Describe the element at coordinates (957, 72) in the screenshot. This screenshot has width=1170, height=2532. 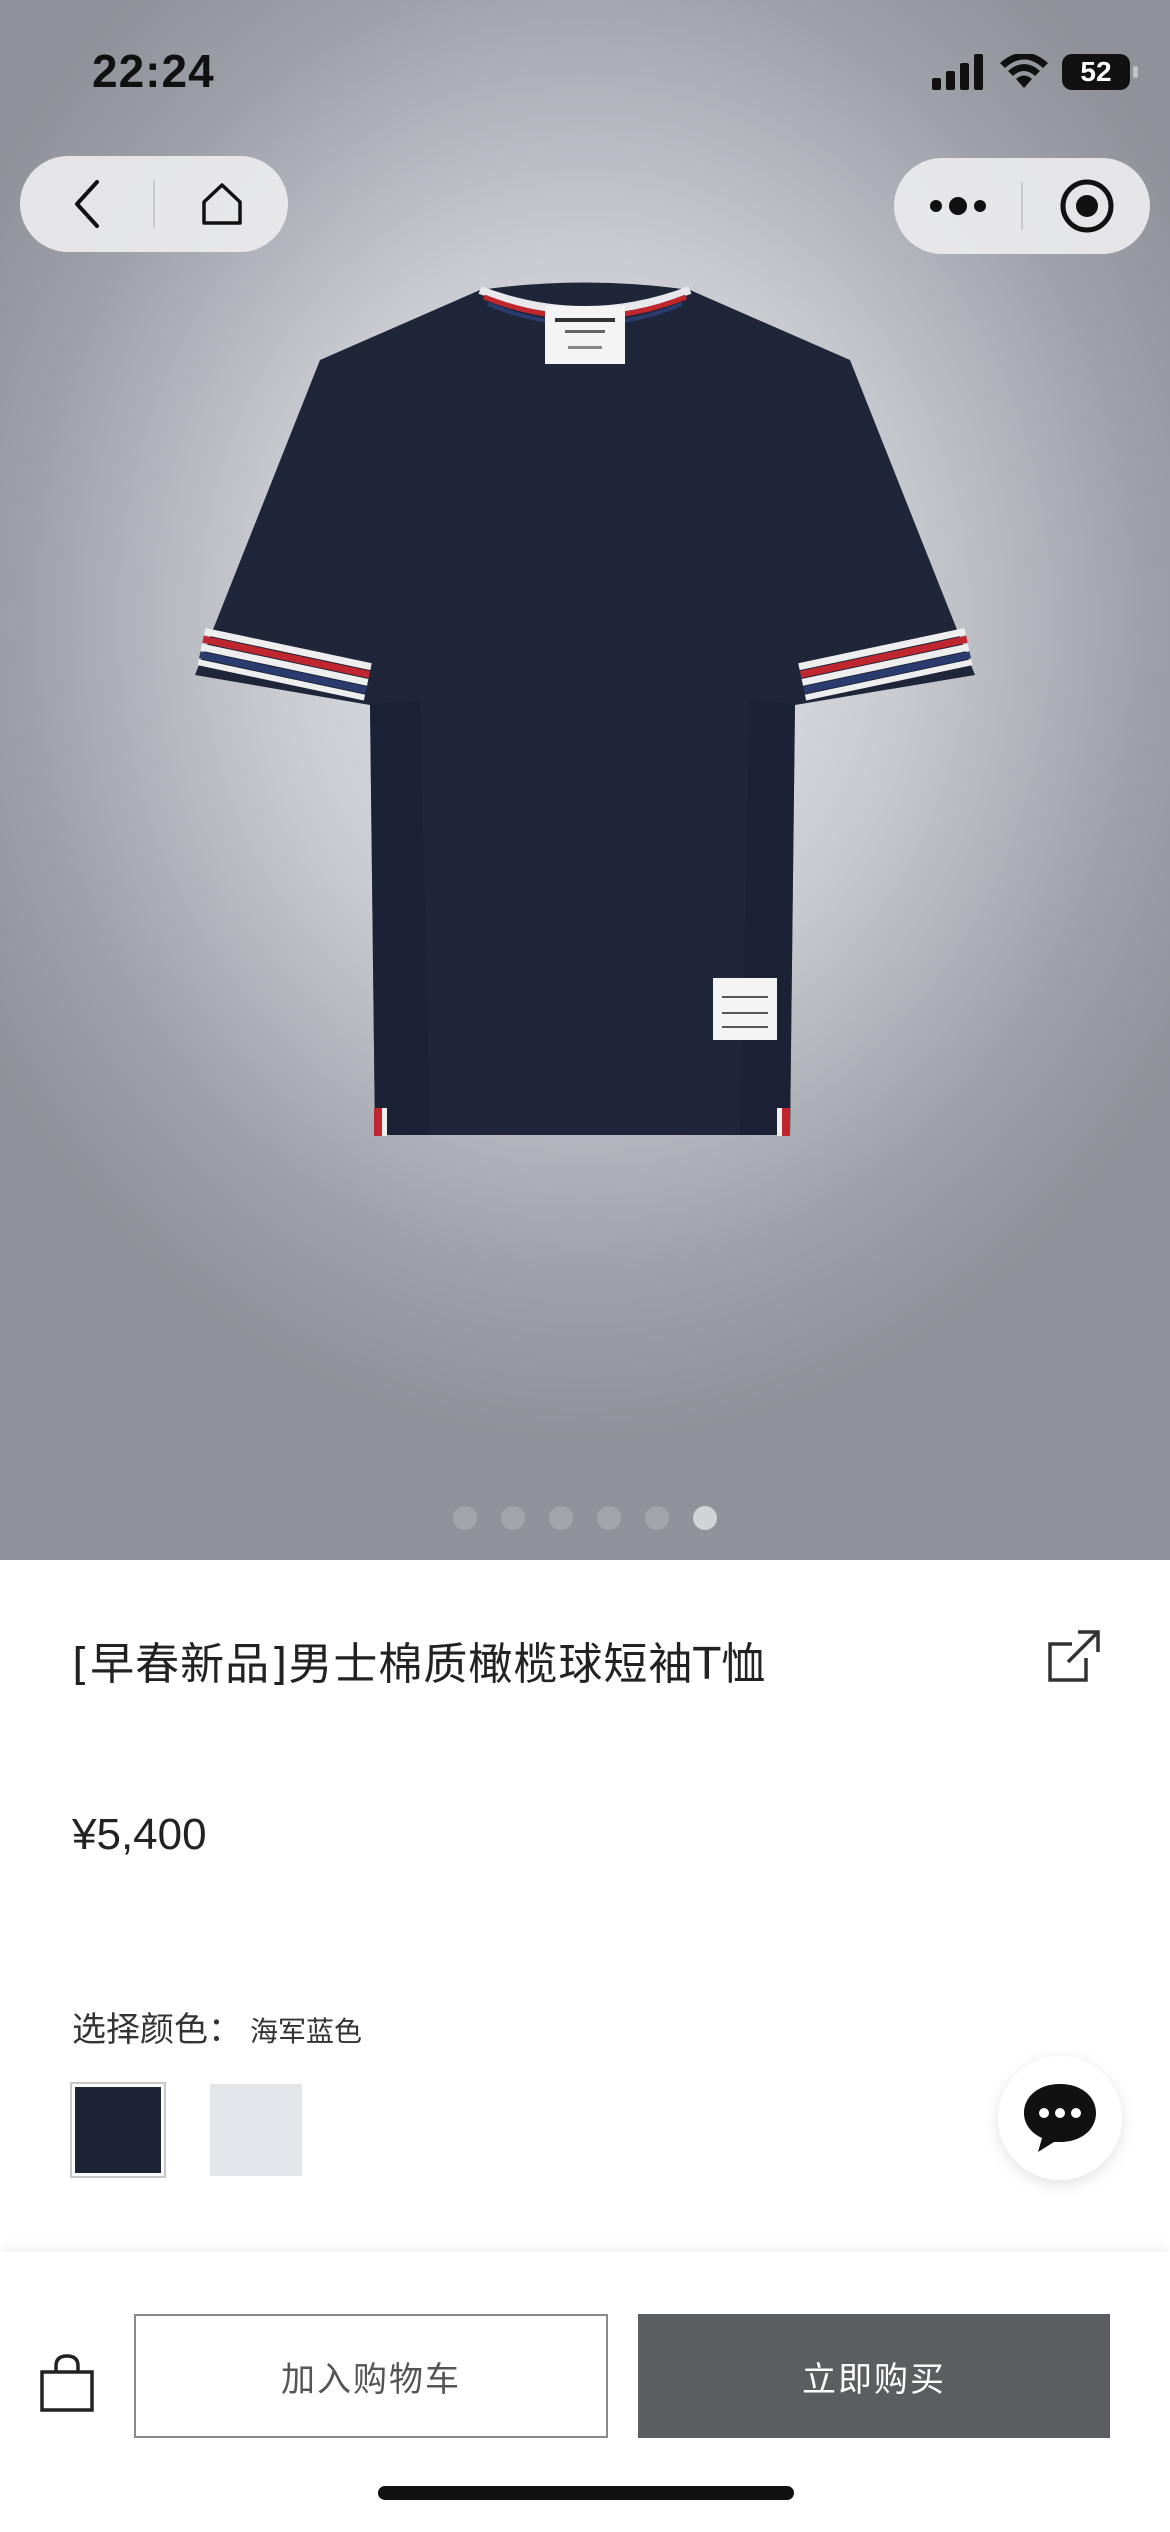
I see `signal-icon` at that location.